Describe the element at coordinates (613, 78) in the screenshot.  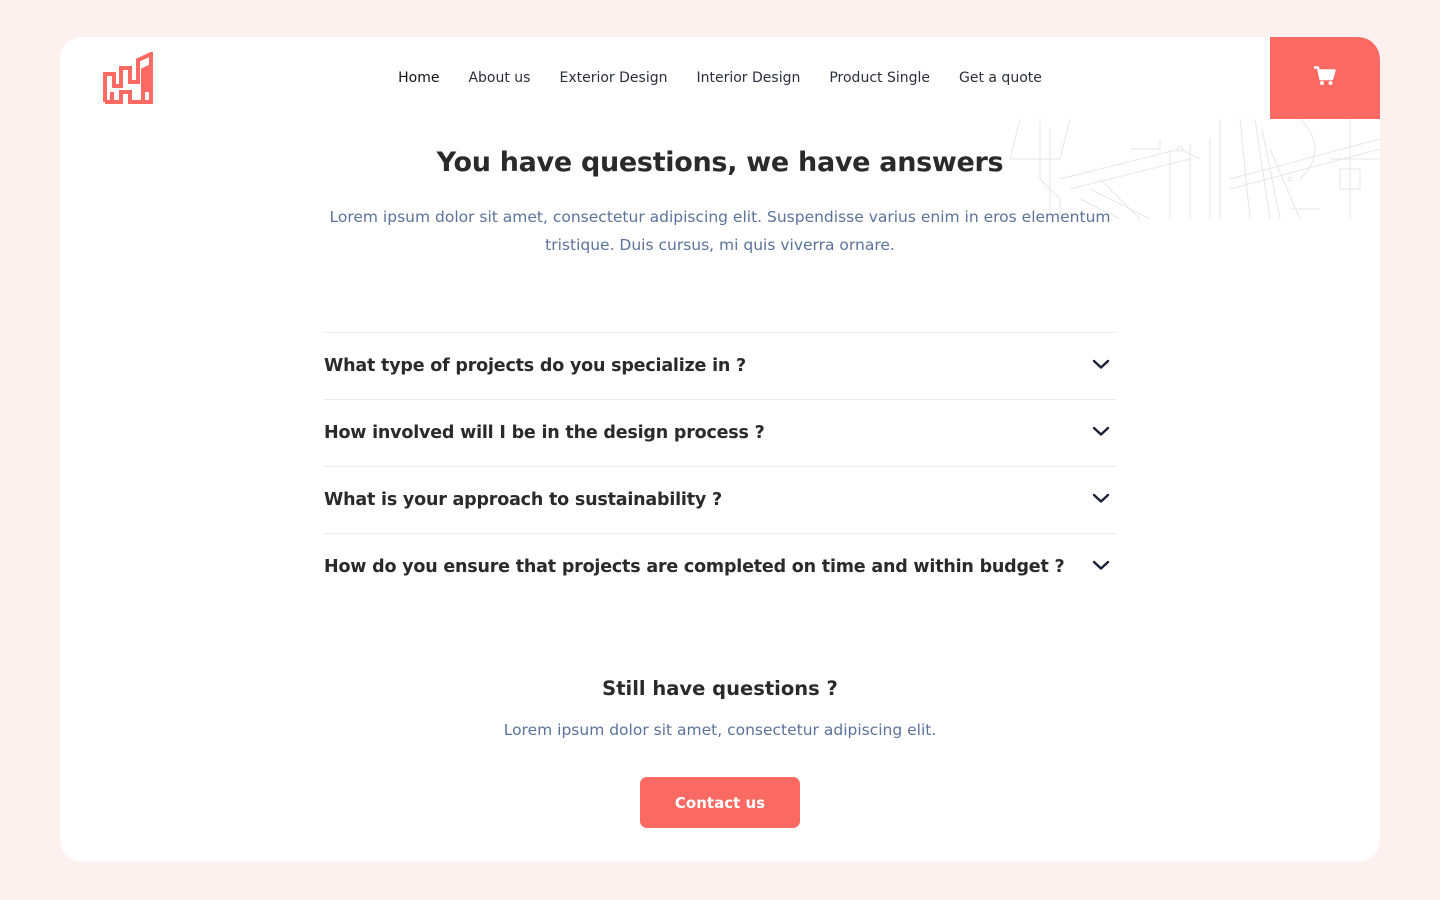
I see `nav-exterior-design: Exterior Design` at that location.